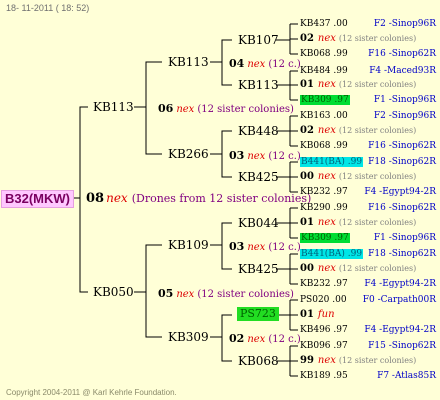 Image resolution: width=440 pixels, height=400 pixels. What do you see at coordinates (166, 293) in the screenshot?
I see `gen1-drone-bottom-number: 05` at bounding box center [166, 293].